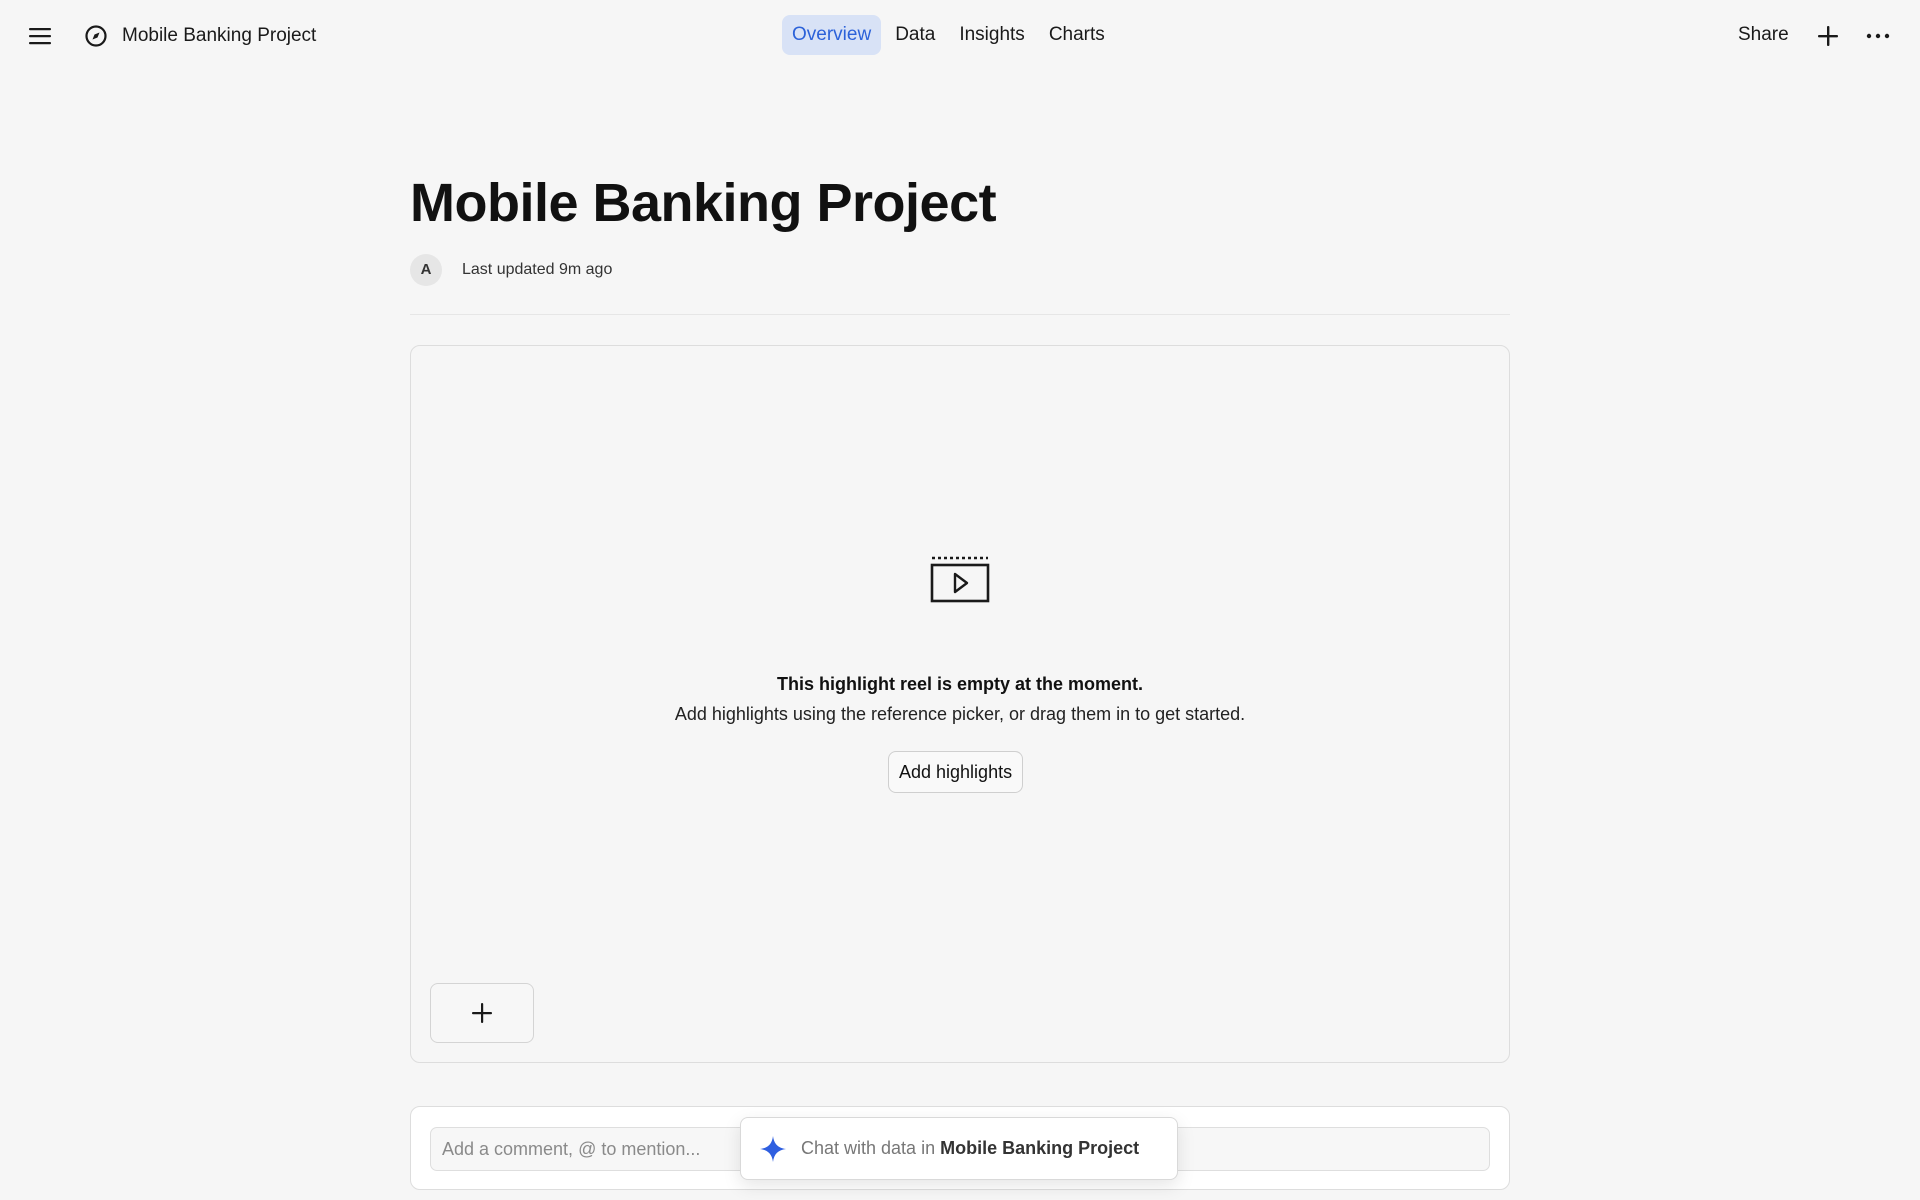 The height and width of the screenshot is (1200, 1920). I want to click on video-reel-icon, so click(960, 579).